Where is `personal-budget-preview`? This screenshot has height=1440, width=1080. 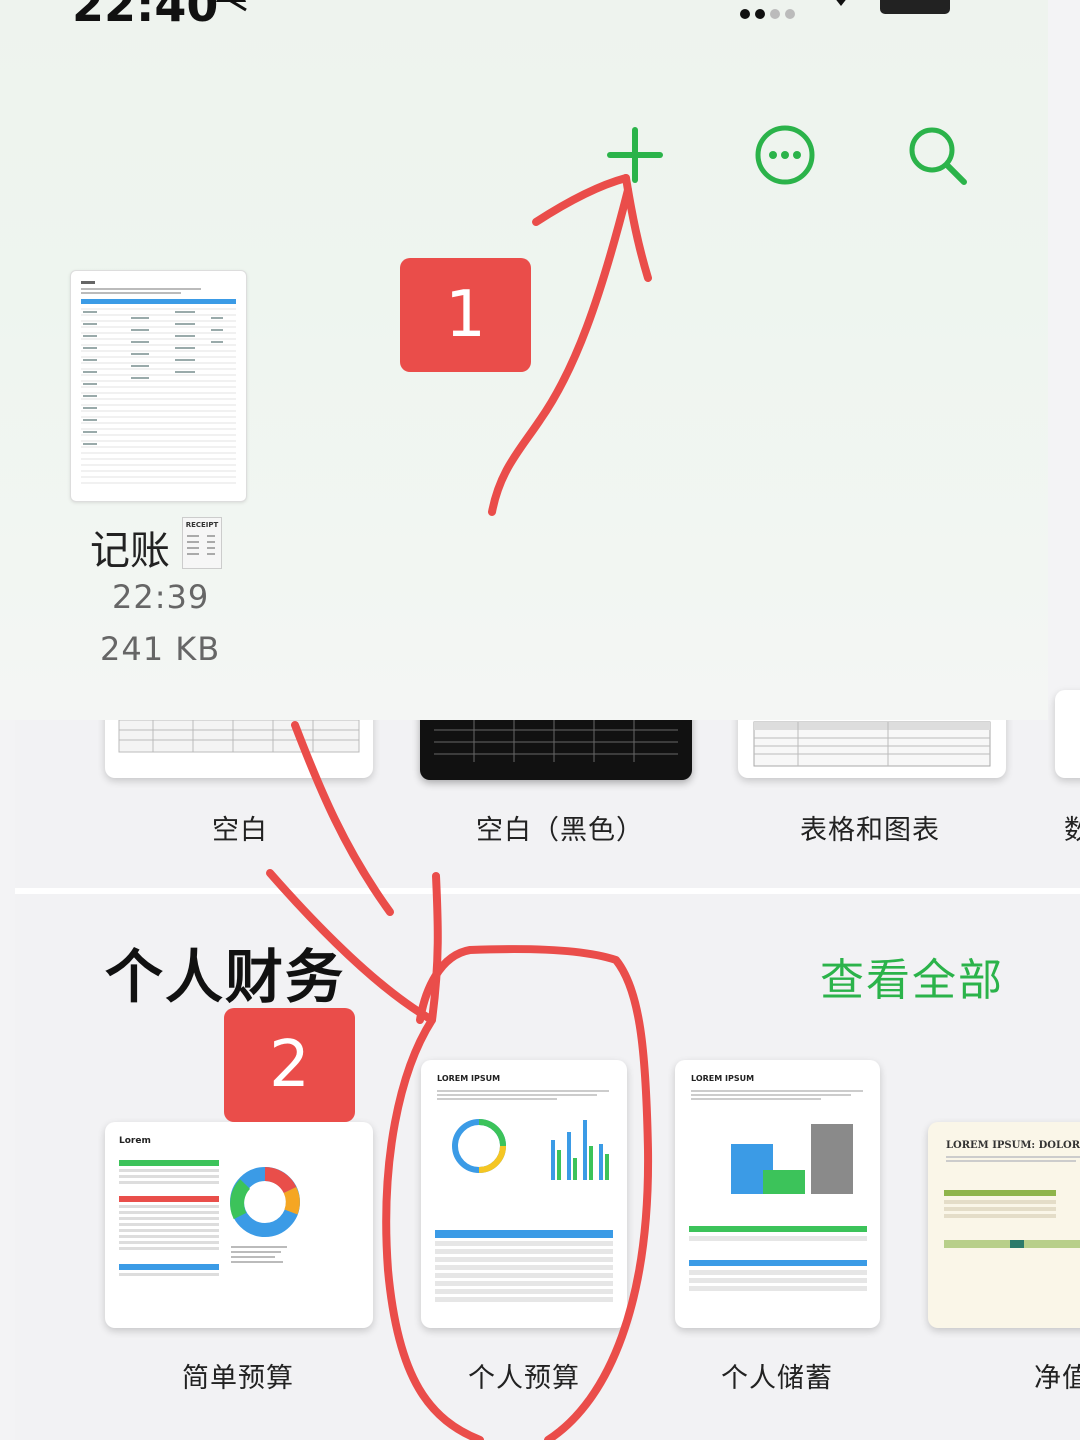 personal-budget-preview is located at coordinates (524, 1196).